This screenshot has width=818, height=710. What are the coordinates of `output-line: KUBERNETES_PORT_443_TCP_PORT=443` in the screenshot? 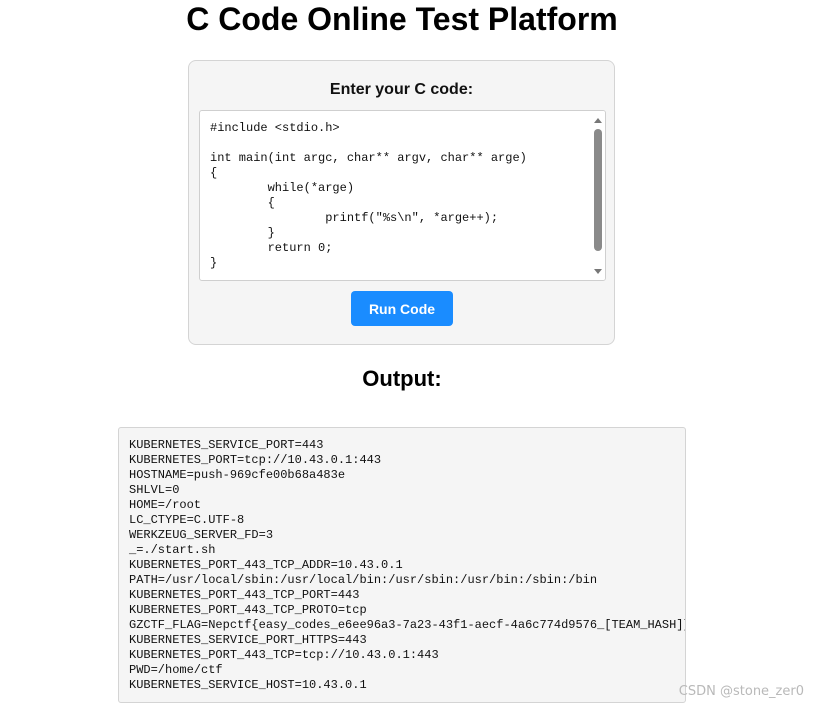 It's located at (244, 595).